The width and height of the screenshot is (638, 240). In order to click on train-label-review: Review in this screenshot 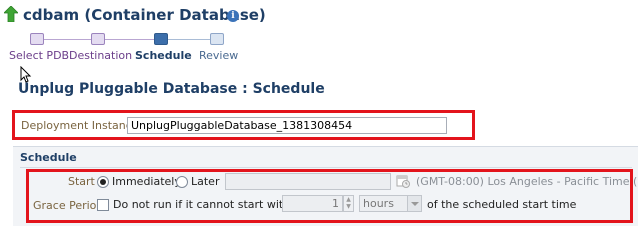, I will do `click(218, 55)`.